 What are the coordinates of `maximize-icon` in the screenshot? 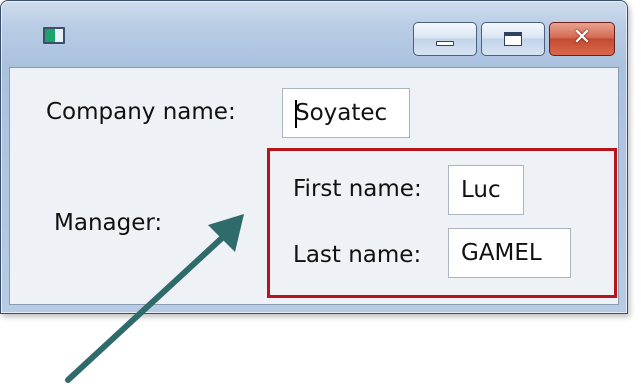 It's located at (513, 39).